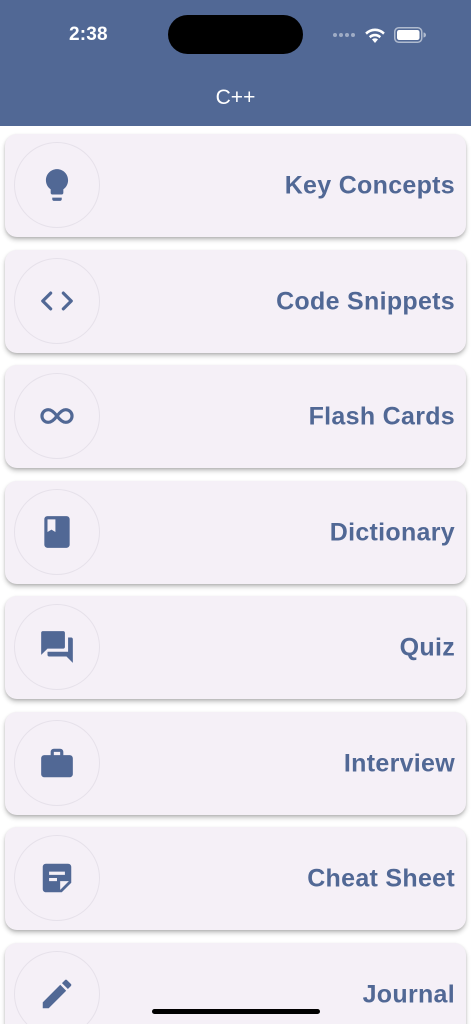  I want to click on menu-item-dictionary: Dictionary, so click(235, 532).